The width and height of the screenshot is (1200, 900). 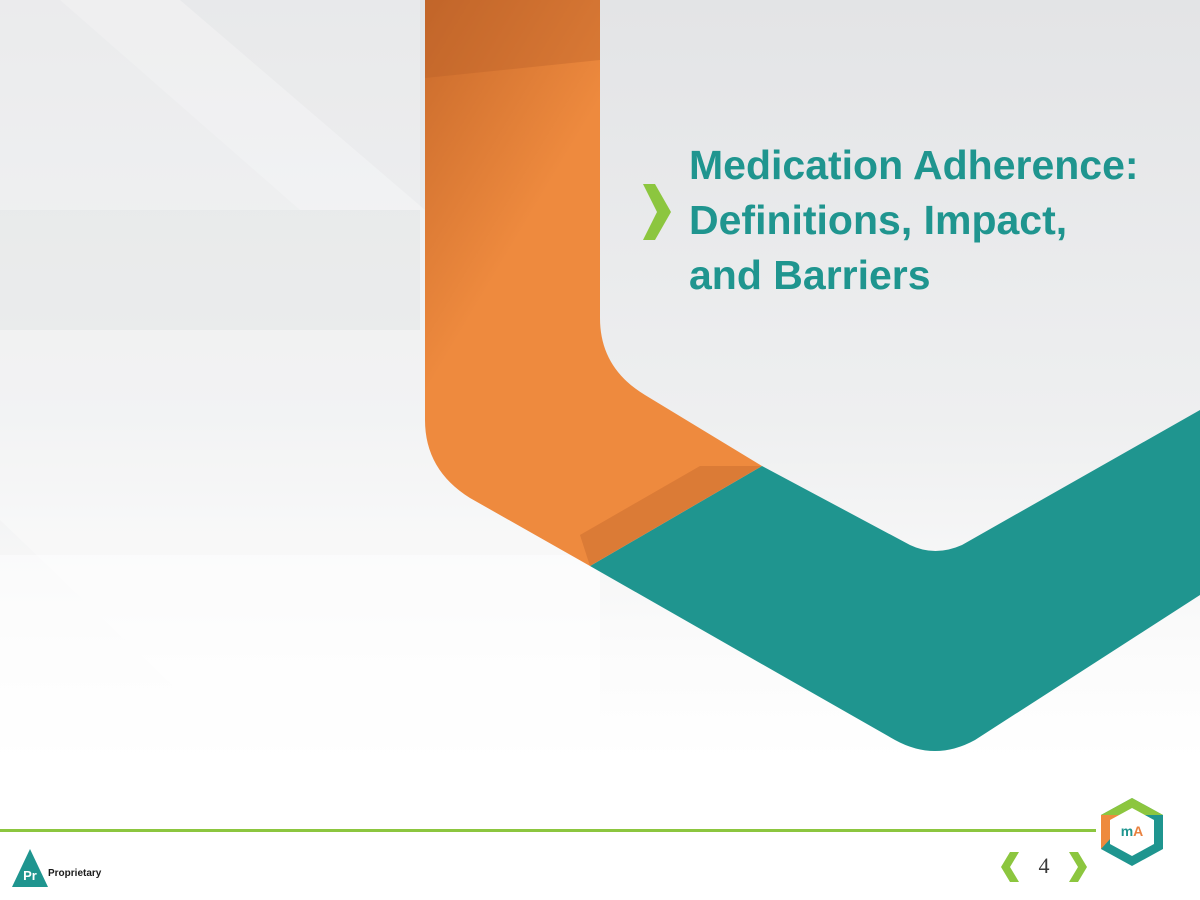 I want to click on slide-title-line: Medication Adherence:, so click(x=914, y=165).